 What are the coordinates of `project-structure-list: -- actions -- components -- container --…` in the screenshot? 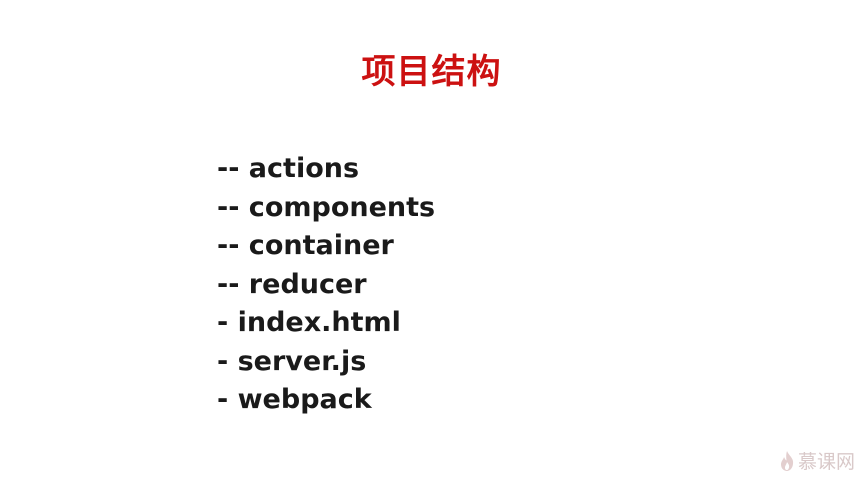 It's located at (326, 285).